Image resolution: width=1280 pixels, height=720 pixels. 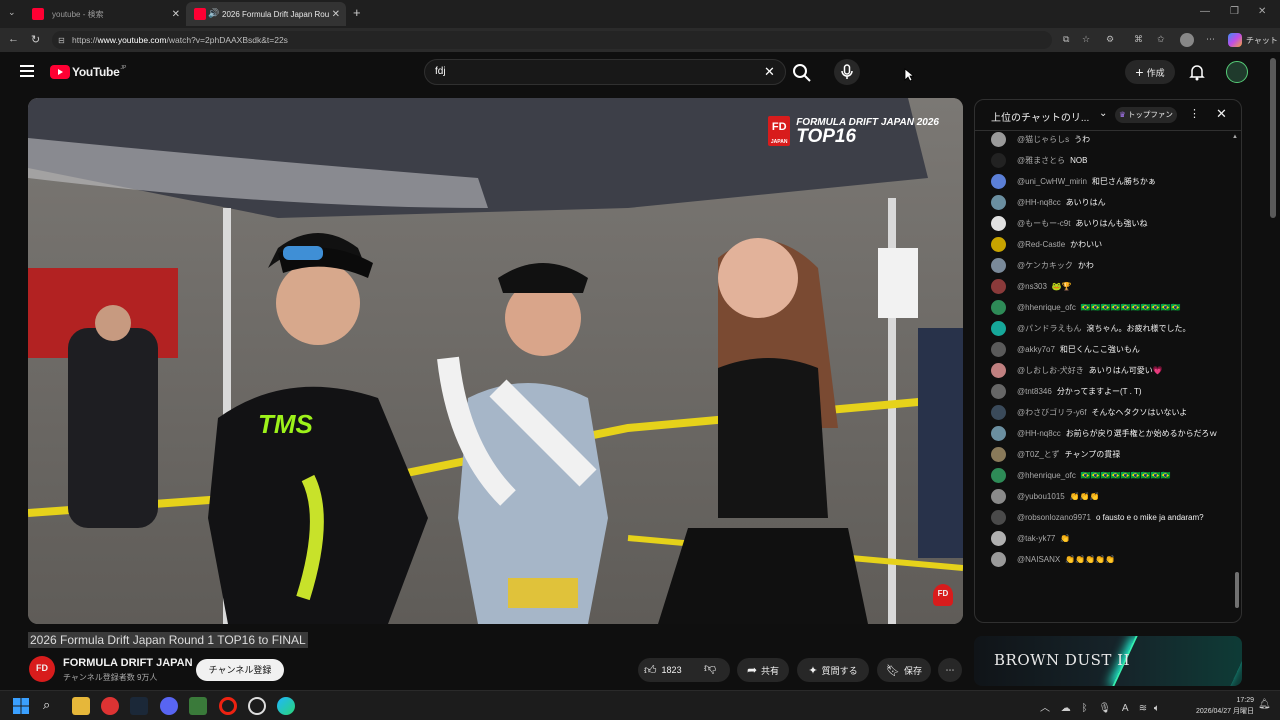 I want to click on notification-center-icon: 🔔︎, so click(x=1264, y=704).